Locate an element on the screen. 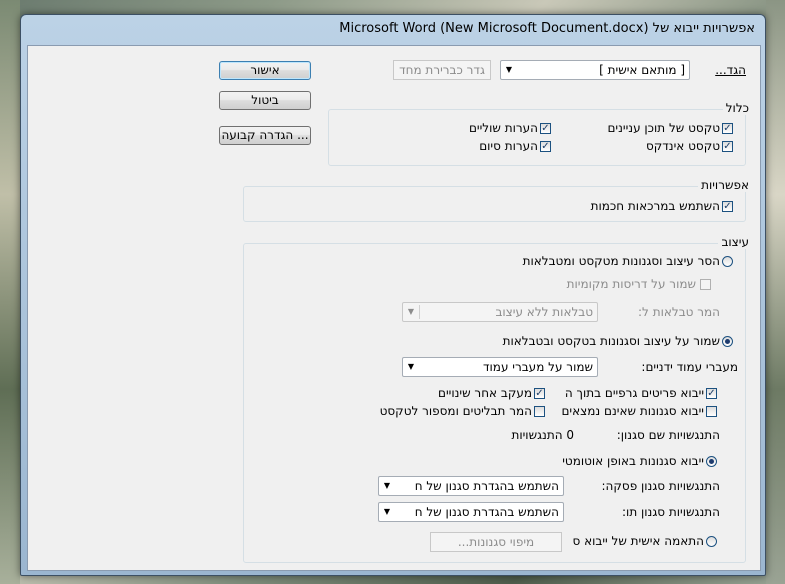 Image resolution: width=785 pixels, height=584 pixels. import-inline-graphics-checkbox: ✓ is located at coordinates (711, 393).